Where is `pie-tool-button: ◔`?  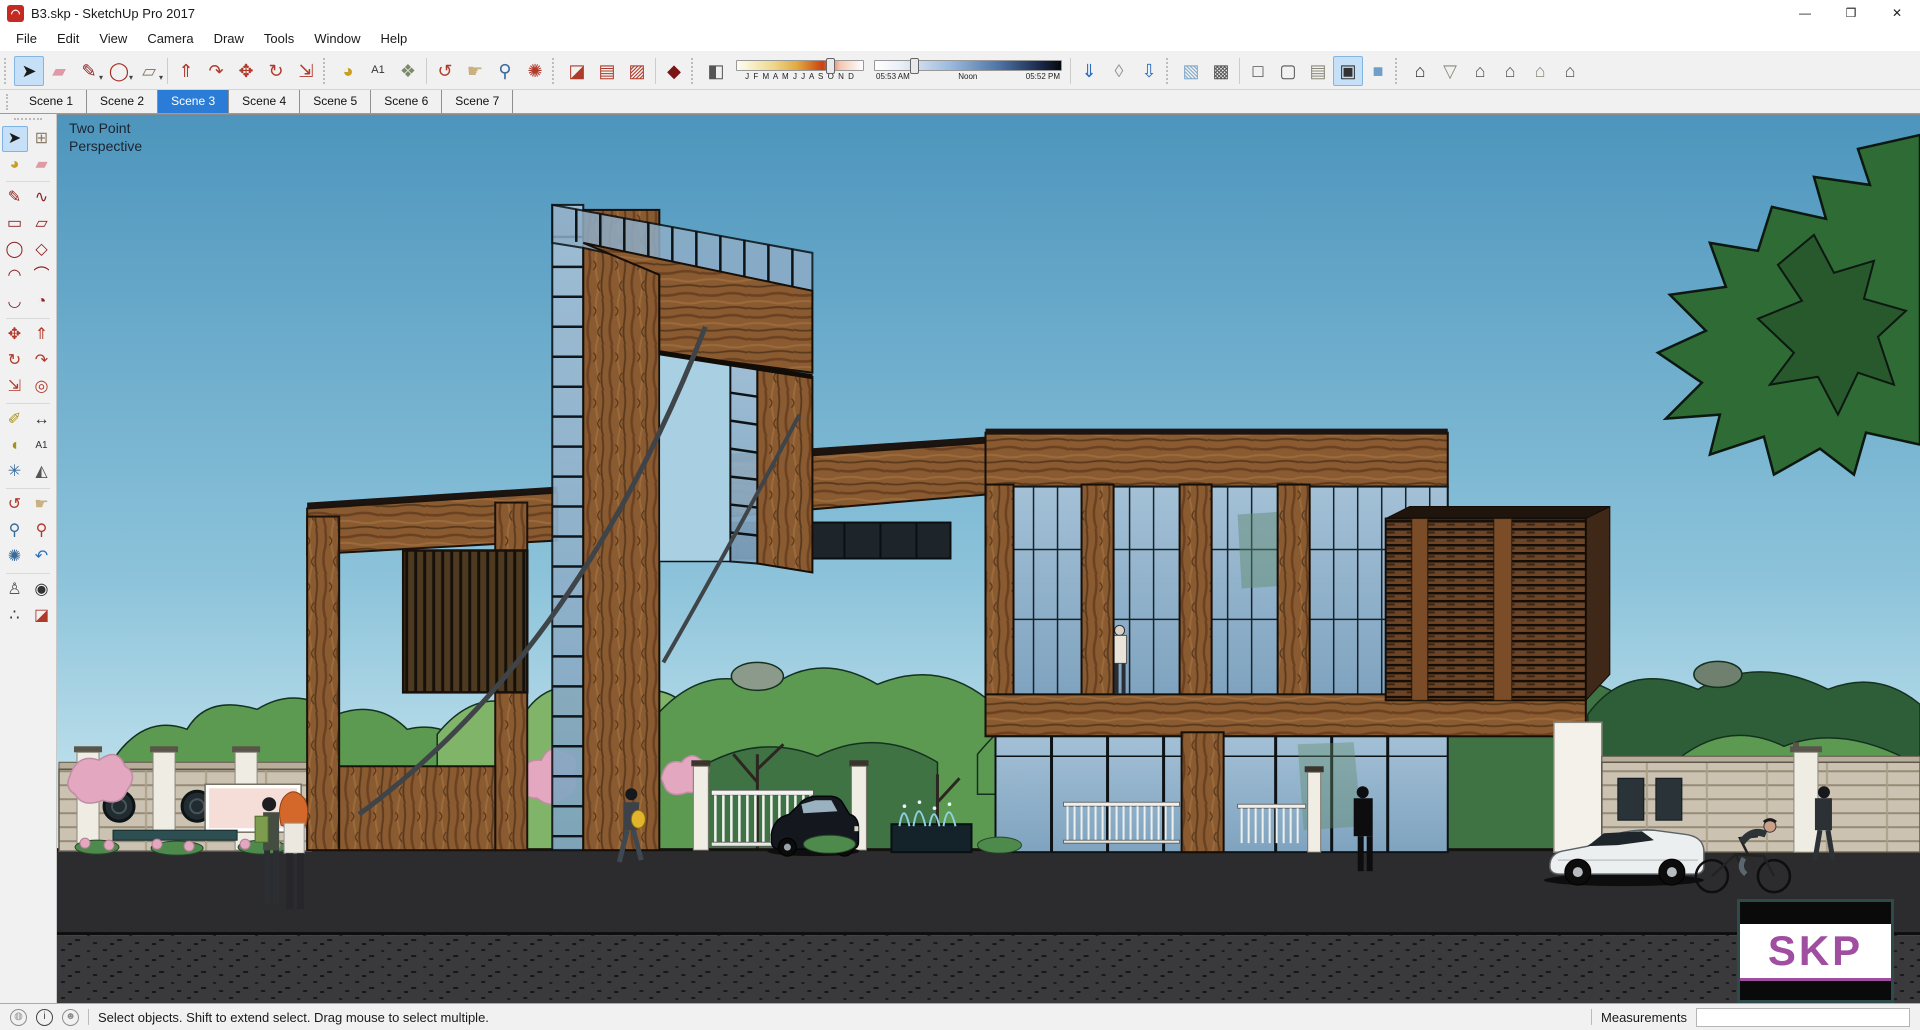
pie-tool-button: ◔ is located at coordinates (42, 302).